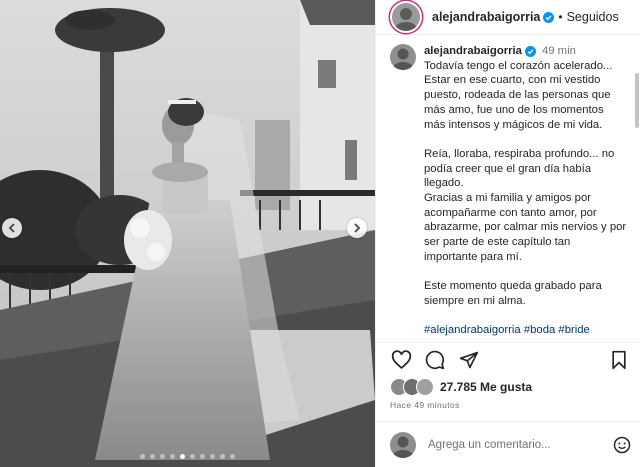 This screenshot has height=467, width=640. I want to click on caption-hashtags: #alejandrabaigorria #boda #bride, so click(527, 330).